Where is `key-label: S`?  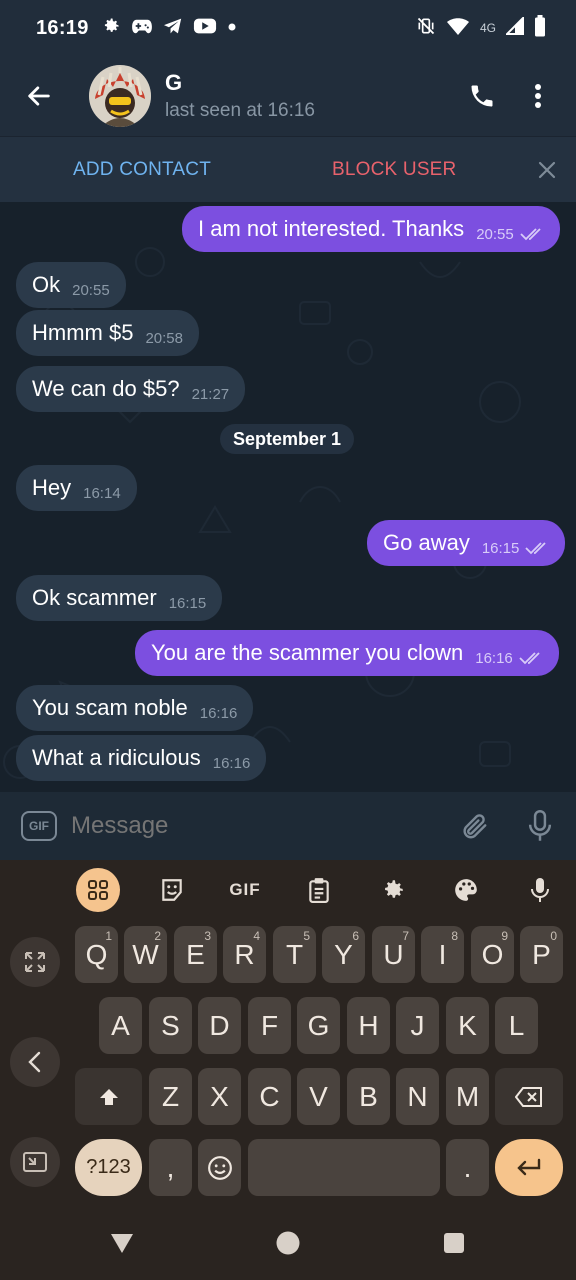
key-label: S is located at coordinates (170, 1025).